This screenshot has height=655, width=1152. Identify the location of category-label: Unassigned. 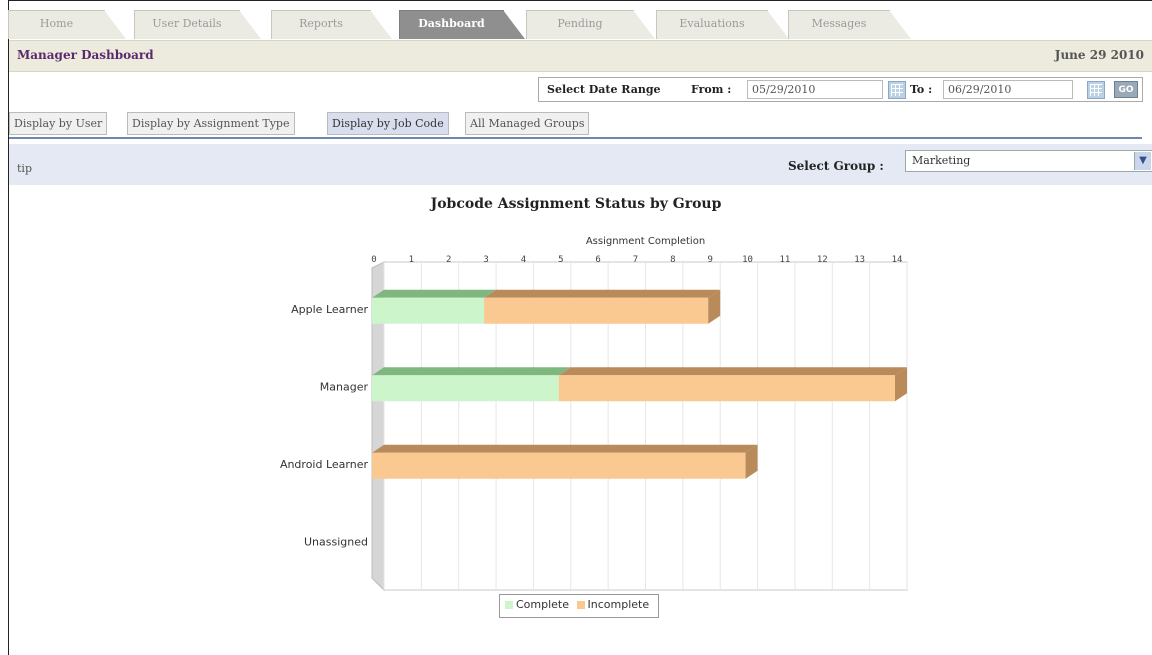
(336, 541).